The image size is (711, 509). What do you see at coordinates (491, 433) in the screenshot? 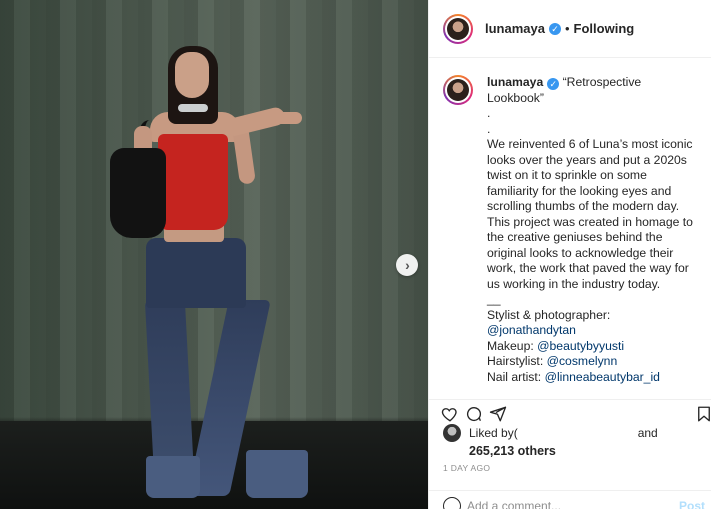
I see `liked-by-label: Liked by` at bounding box center [491, 433].